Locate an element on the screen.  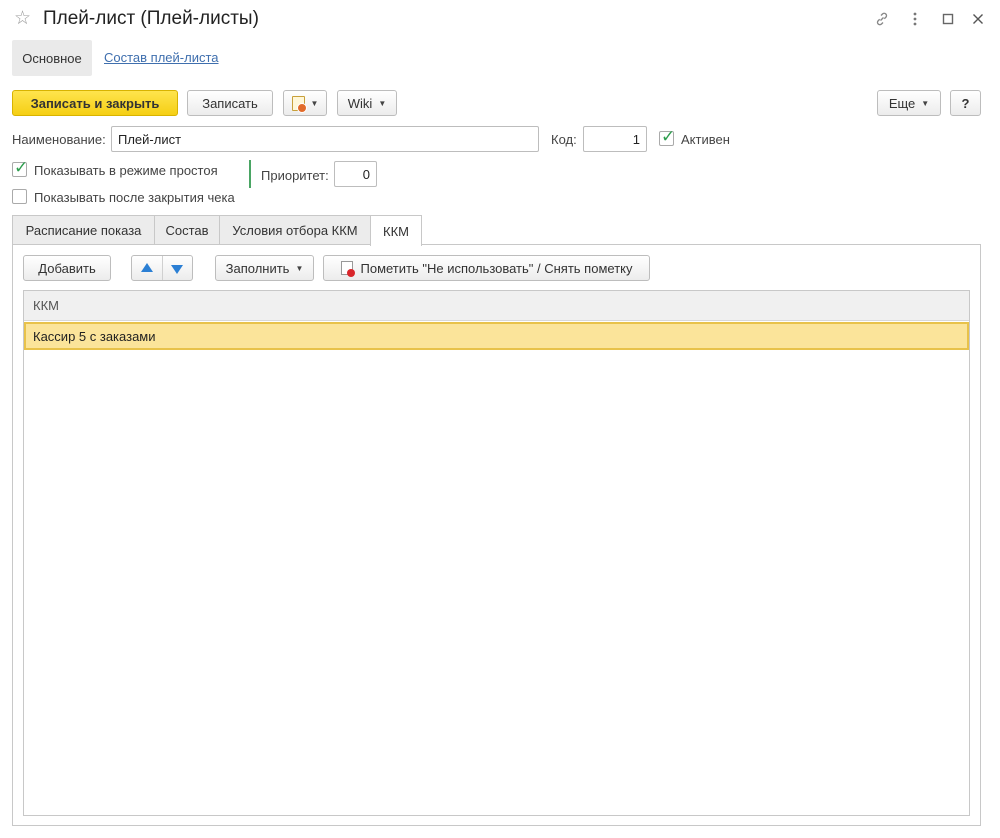
tab-content: Состав is located at coordinates (187, 230).